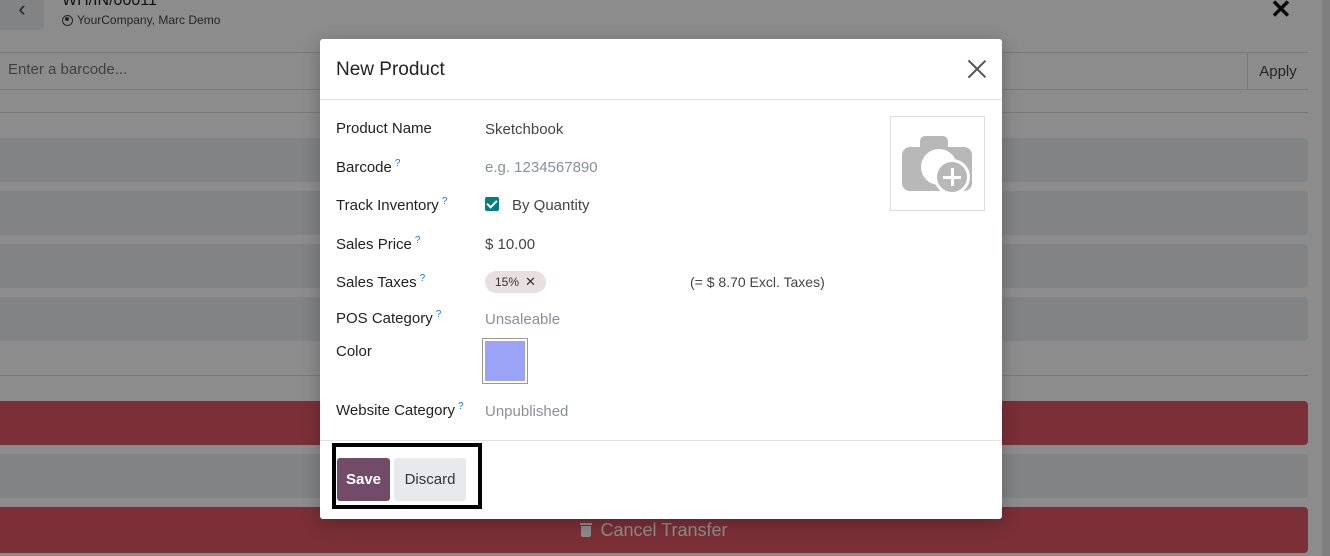 Image resolution: width=1330 pixels, height=556 pixels. What do you see at coordinates (381, 282) in the screenshot?
I see `sales-taxes-label: Sales Taxes?` at bounding box center [381, 282].